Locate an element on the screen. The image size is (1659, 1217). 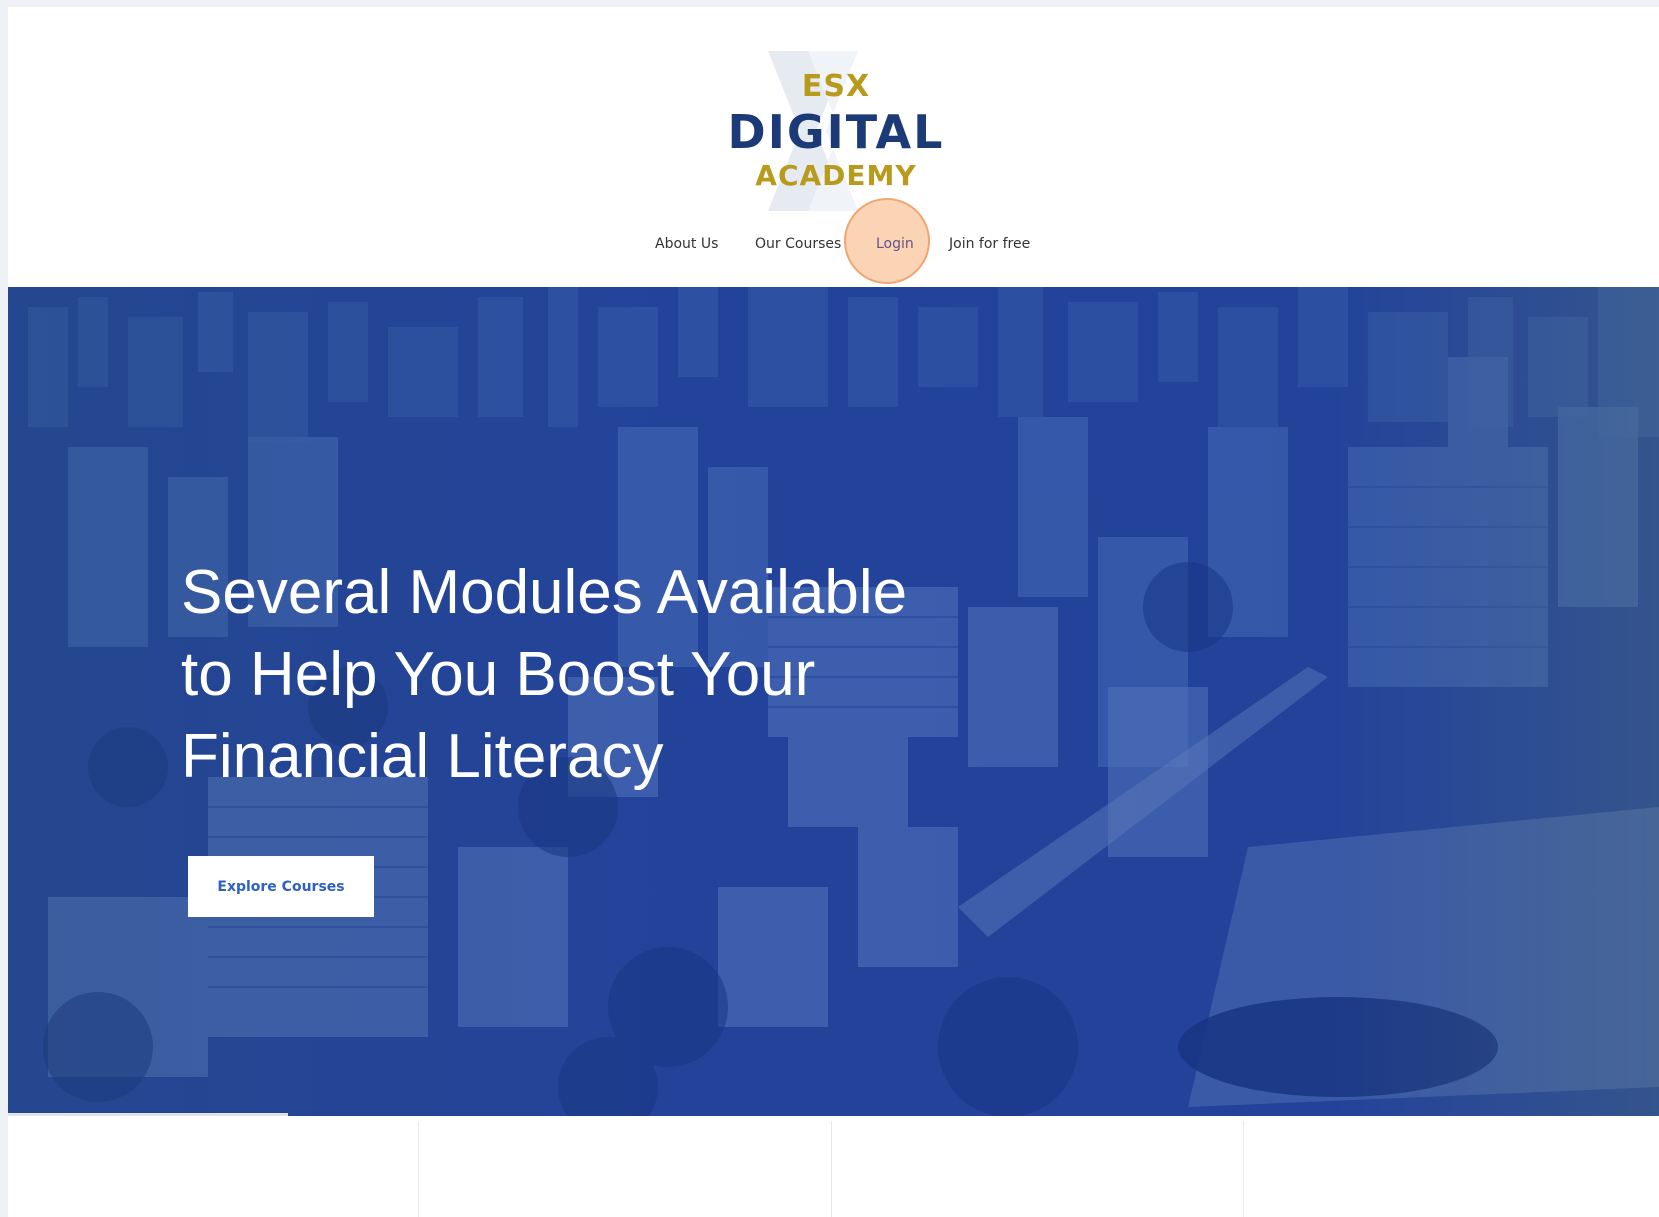
feature-cards-row is located at coordinates (833, 1166).